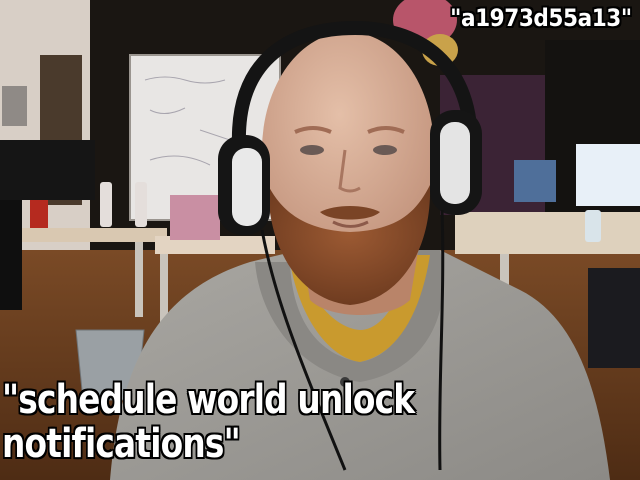 The height and width of the screenshot is (480, 640). What do you see at coordinates (11, 255) in the screenshot?
I see `office-chair` at bounding box center [11, 255].